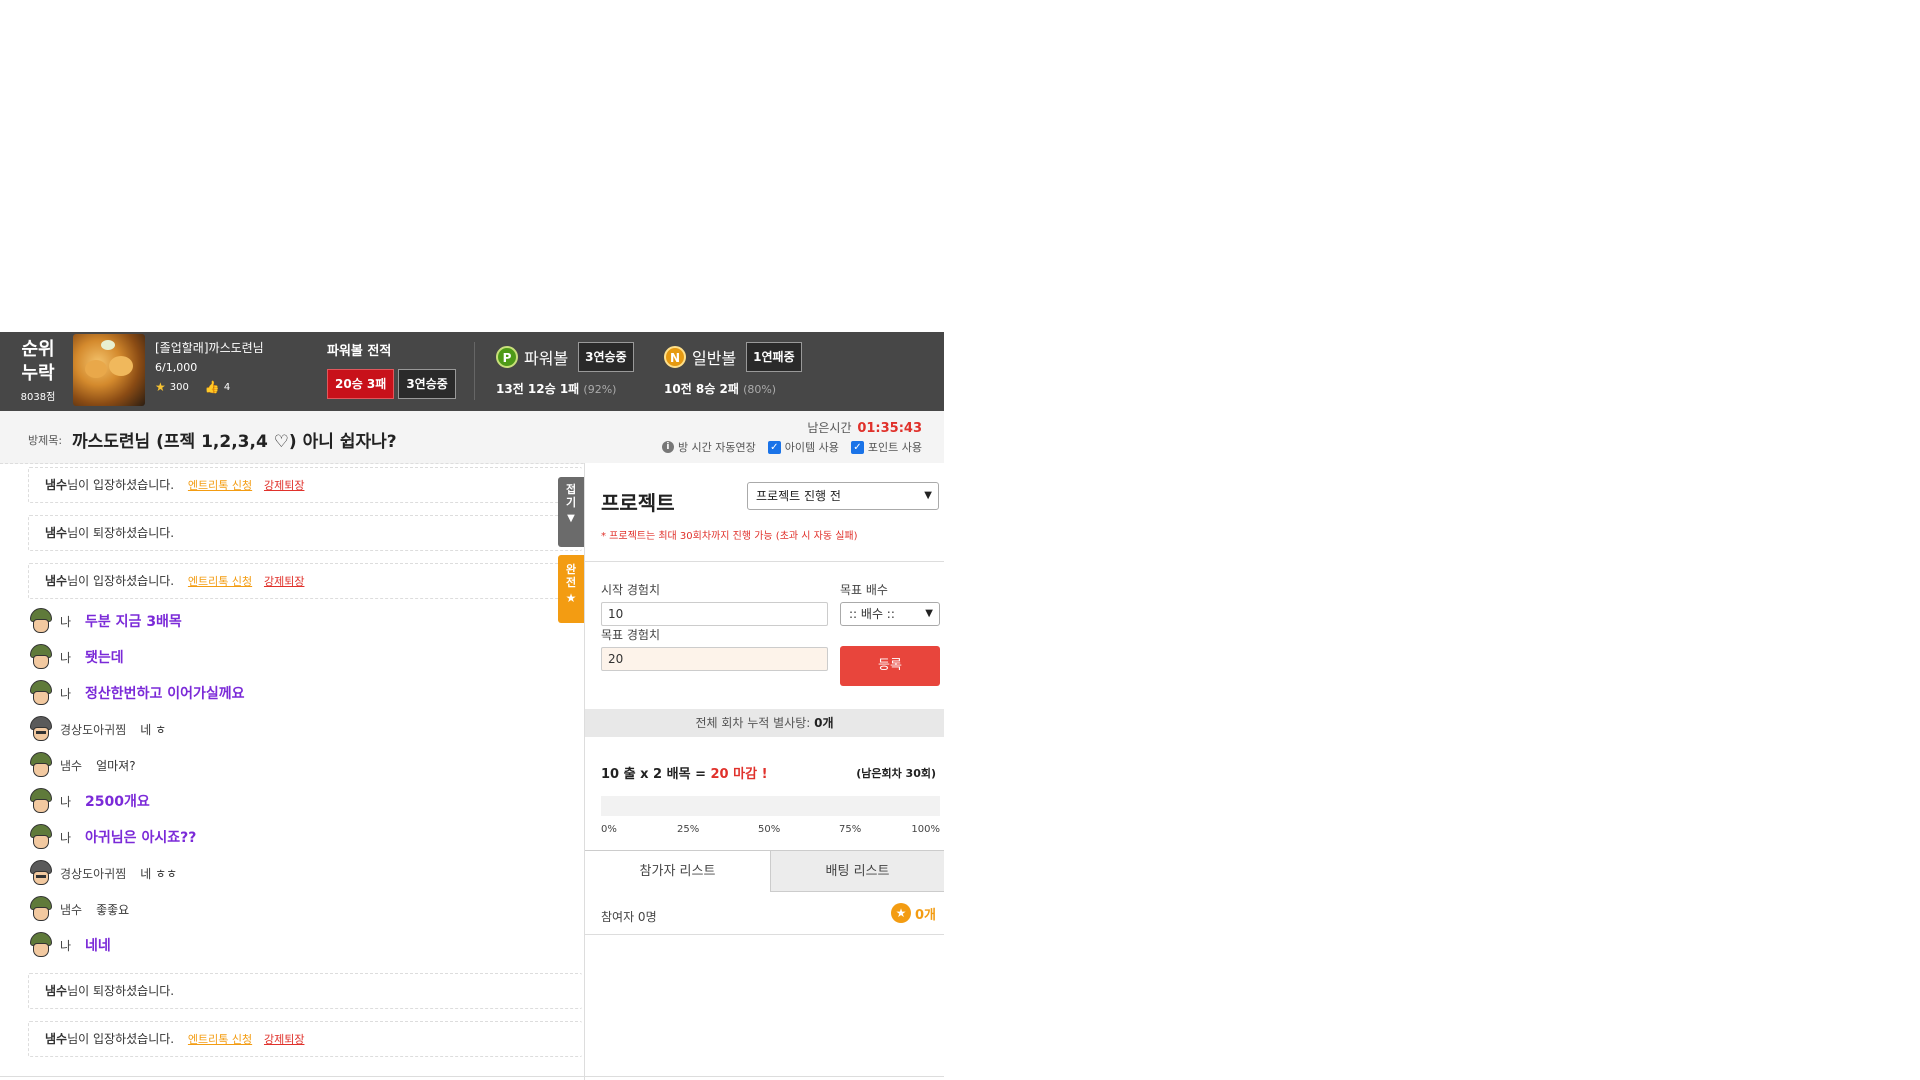 The width and height of the screenshot is (1920, 1080). I want to click on chat-message: 네 ㅎ, so click(153, 729).